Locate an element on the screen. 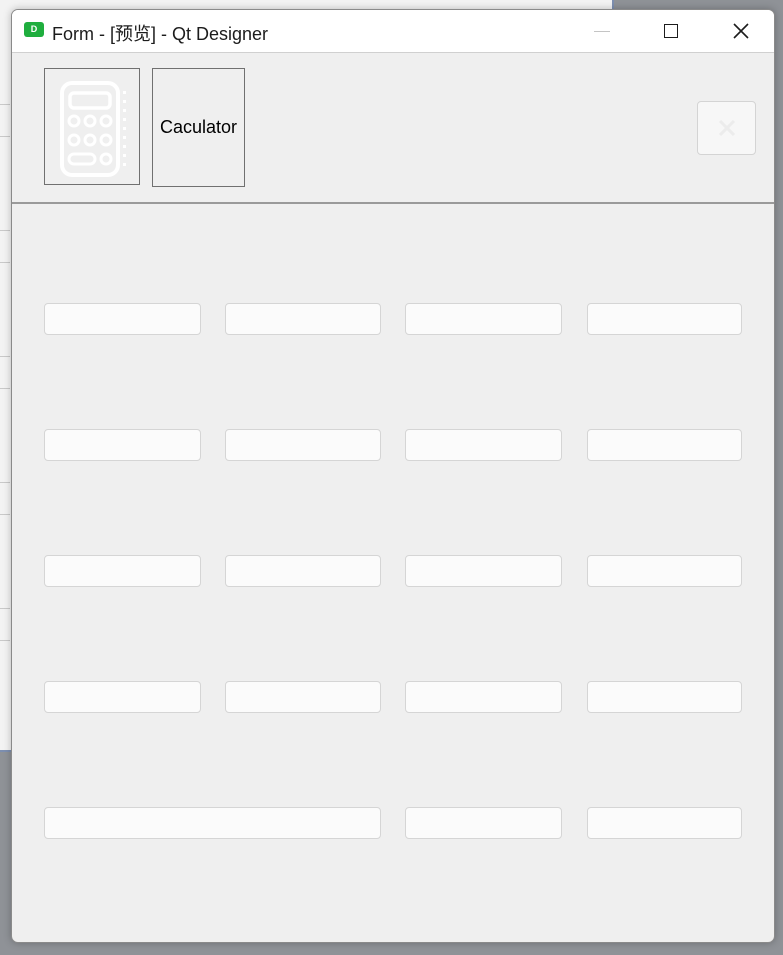 The height and width of the screenshot is (955, 783). close-window-button is located at coordinates (740, 31).